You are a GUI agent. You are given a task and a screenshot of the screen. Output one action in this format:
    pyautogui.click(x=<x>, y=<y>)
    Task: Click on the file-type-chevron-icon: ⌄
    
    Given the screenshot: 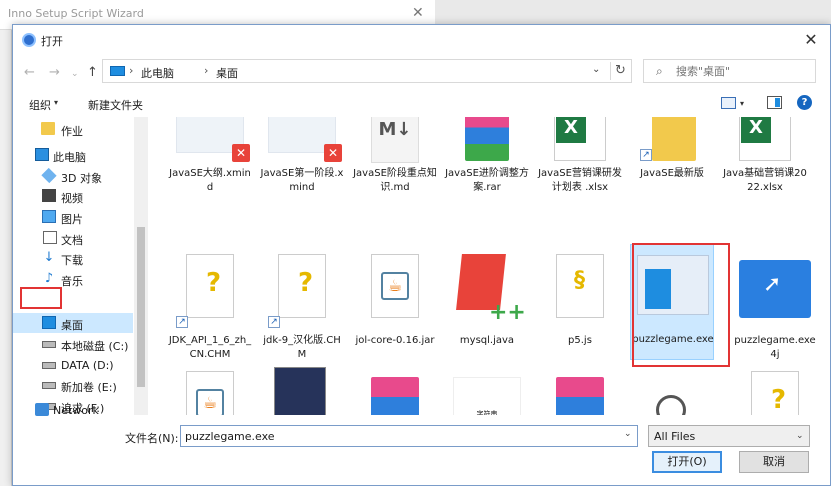 What is the action you would take?
    pyautogui.click(x=800, y=436)
    